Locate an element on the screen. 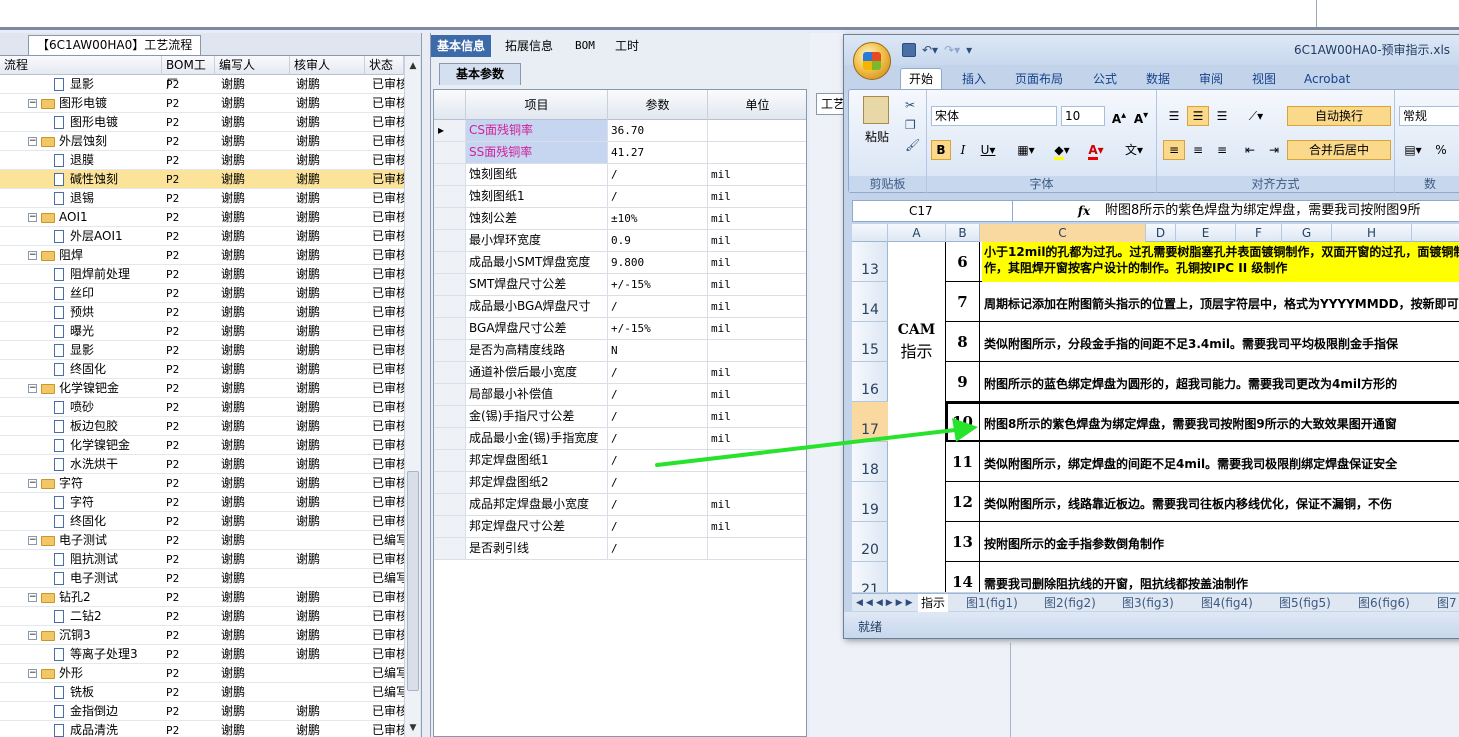 The image size is (1459, 737). formula-input: 附图8所示的紫色焊盘为绑定焊盘，需要我司按附图9所 is located at coordinates (1263, 211).